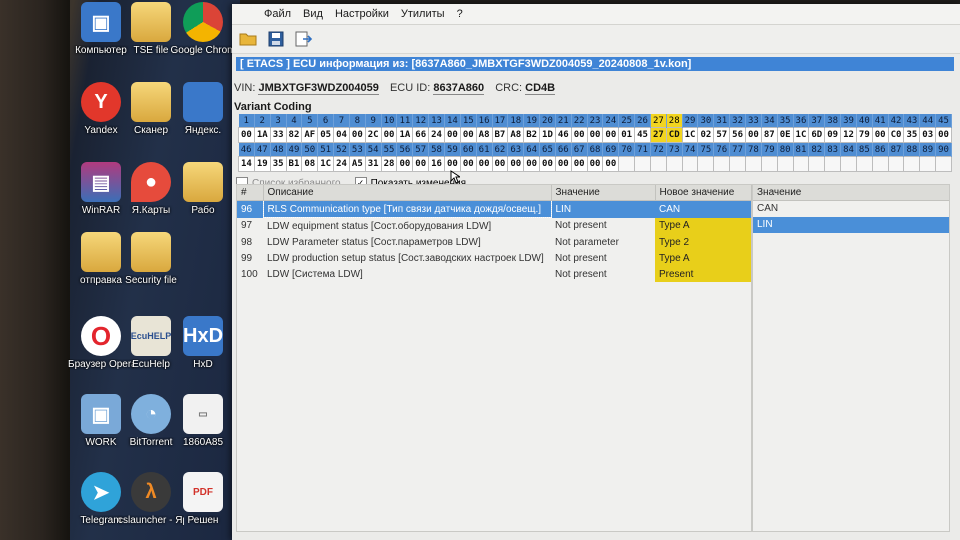 Image resolution: width=960 pixels, height=540 pixels. What do you see at coordinates (642, 135) in the screenshot?
I see `byte-cell: 45` at bounding box center [642, 135].